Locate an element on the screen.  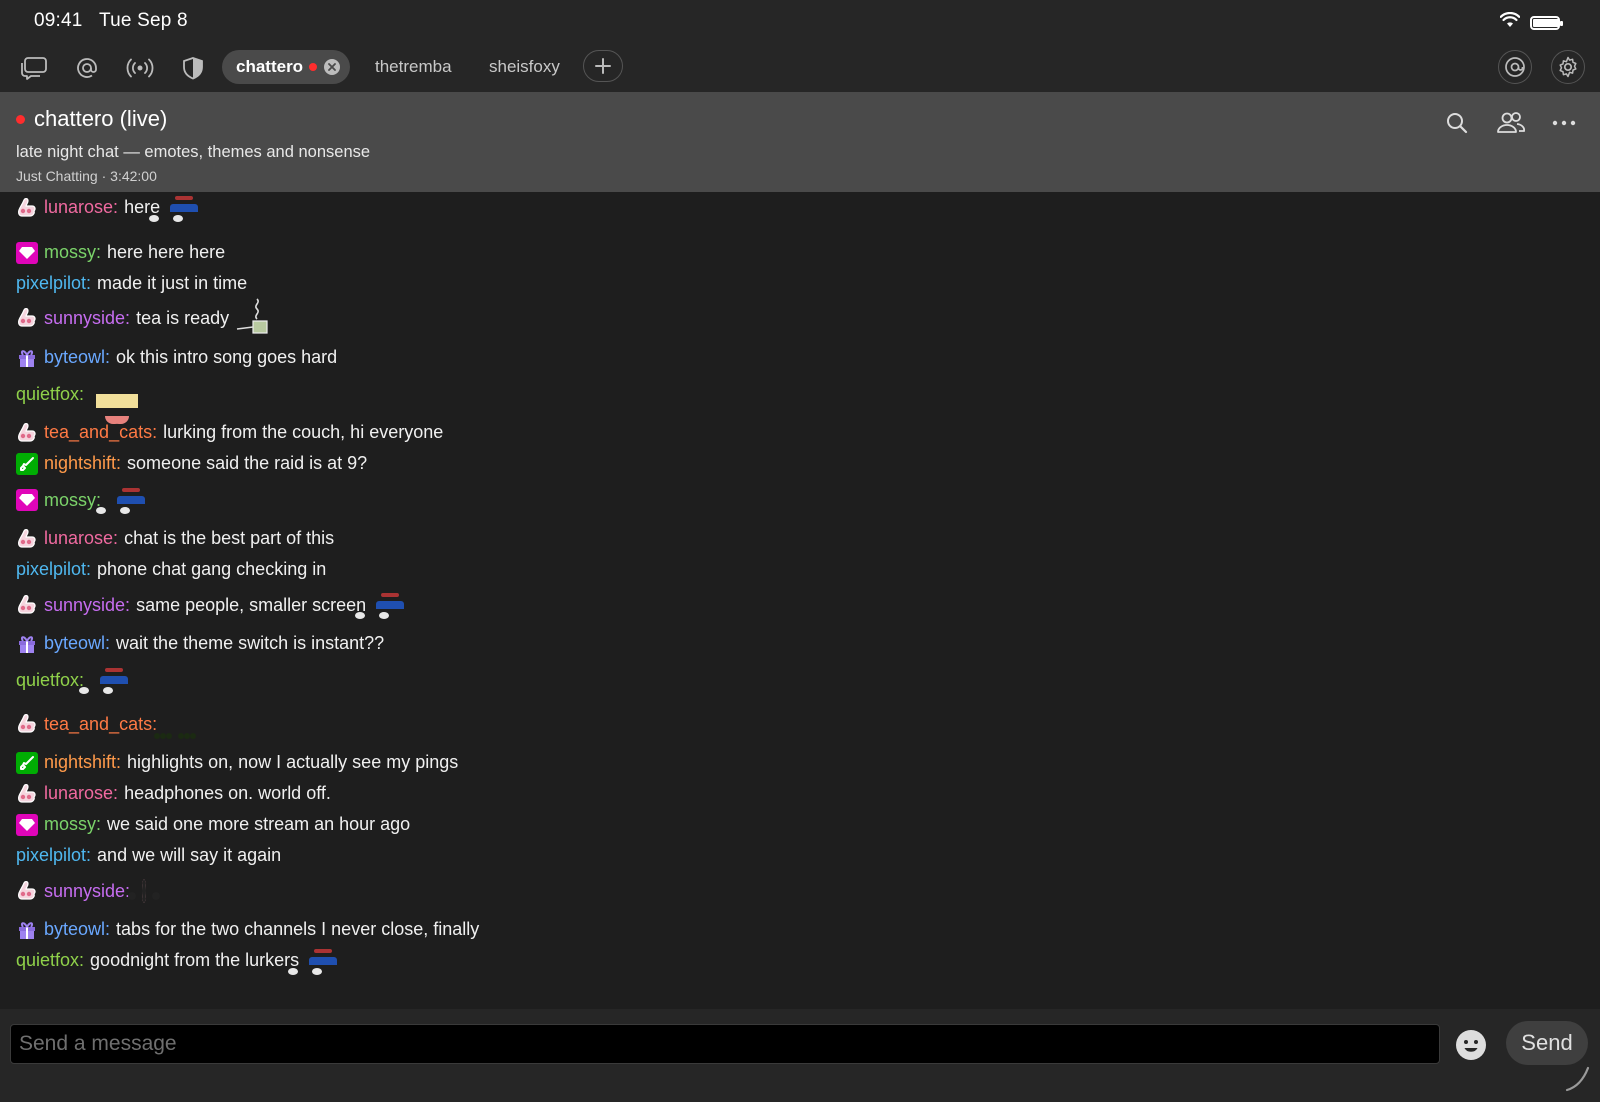
account-button is located at coordinates (1515, 67).